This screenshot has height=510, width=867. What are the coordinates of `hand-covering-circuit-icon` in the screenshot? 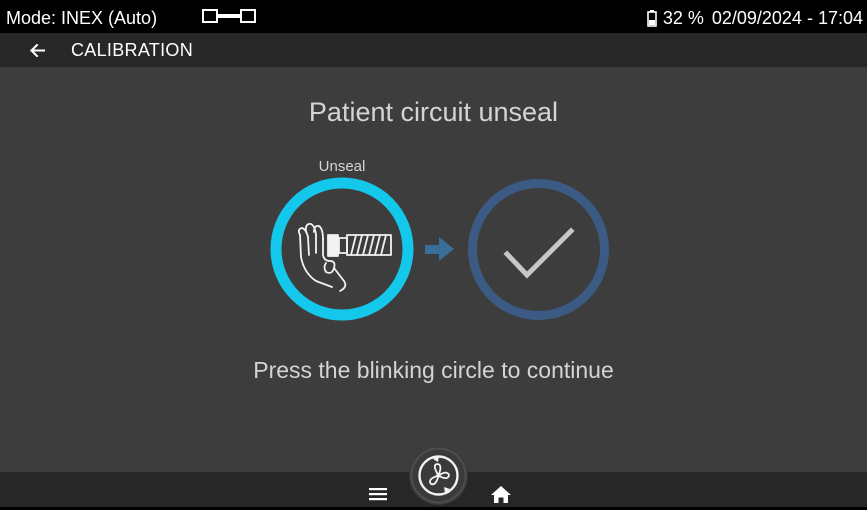 It's located at (344, 257).